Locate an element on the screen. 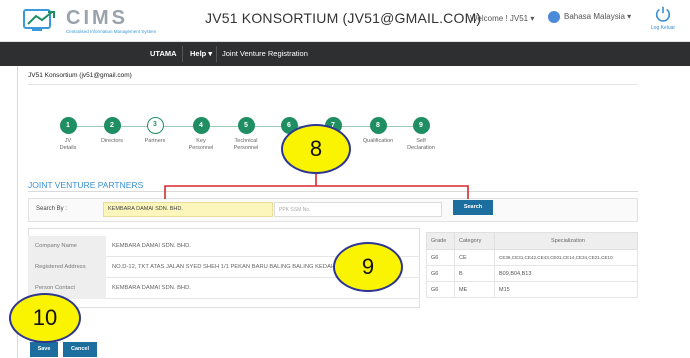  callout-10: 10 is located at coordinates (45, 318).